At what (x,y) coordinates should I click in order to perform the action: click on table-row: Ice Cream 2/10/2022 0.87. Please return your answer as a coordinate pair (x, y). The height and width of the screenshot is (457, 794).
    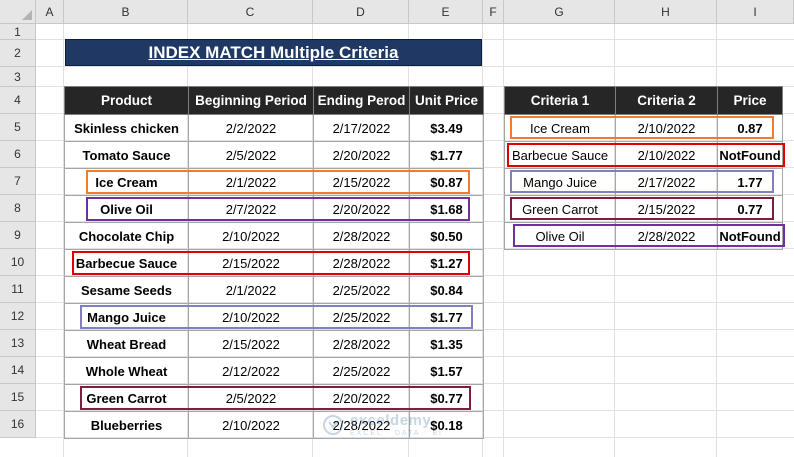
    Looking at the image, I should click on (643, 128).